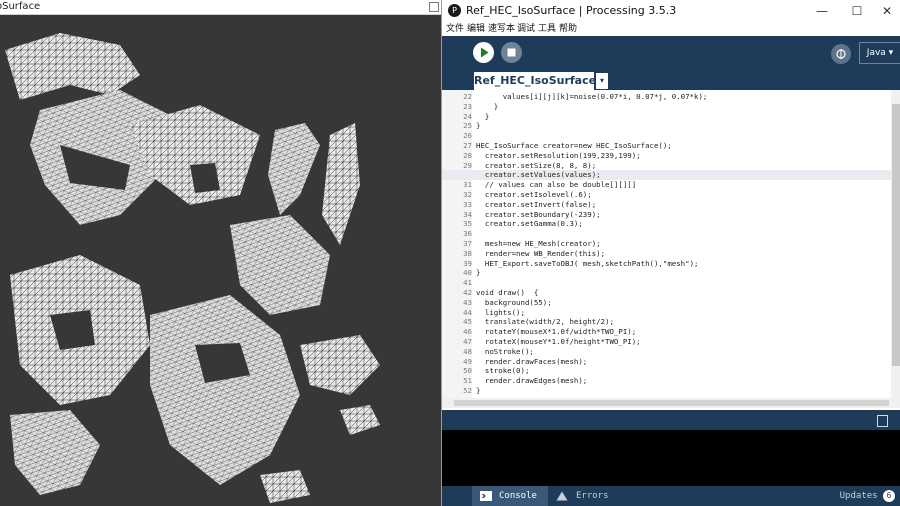 This screenshot has width=900, height=506. I want to click on menu-help: 帮助, so click(568, 29).